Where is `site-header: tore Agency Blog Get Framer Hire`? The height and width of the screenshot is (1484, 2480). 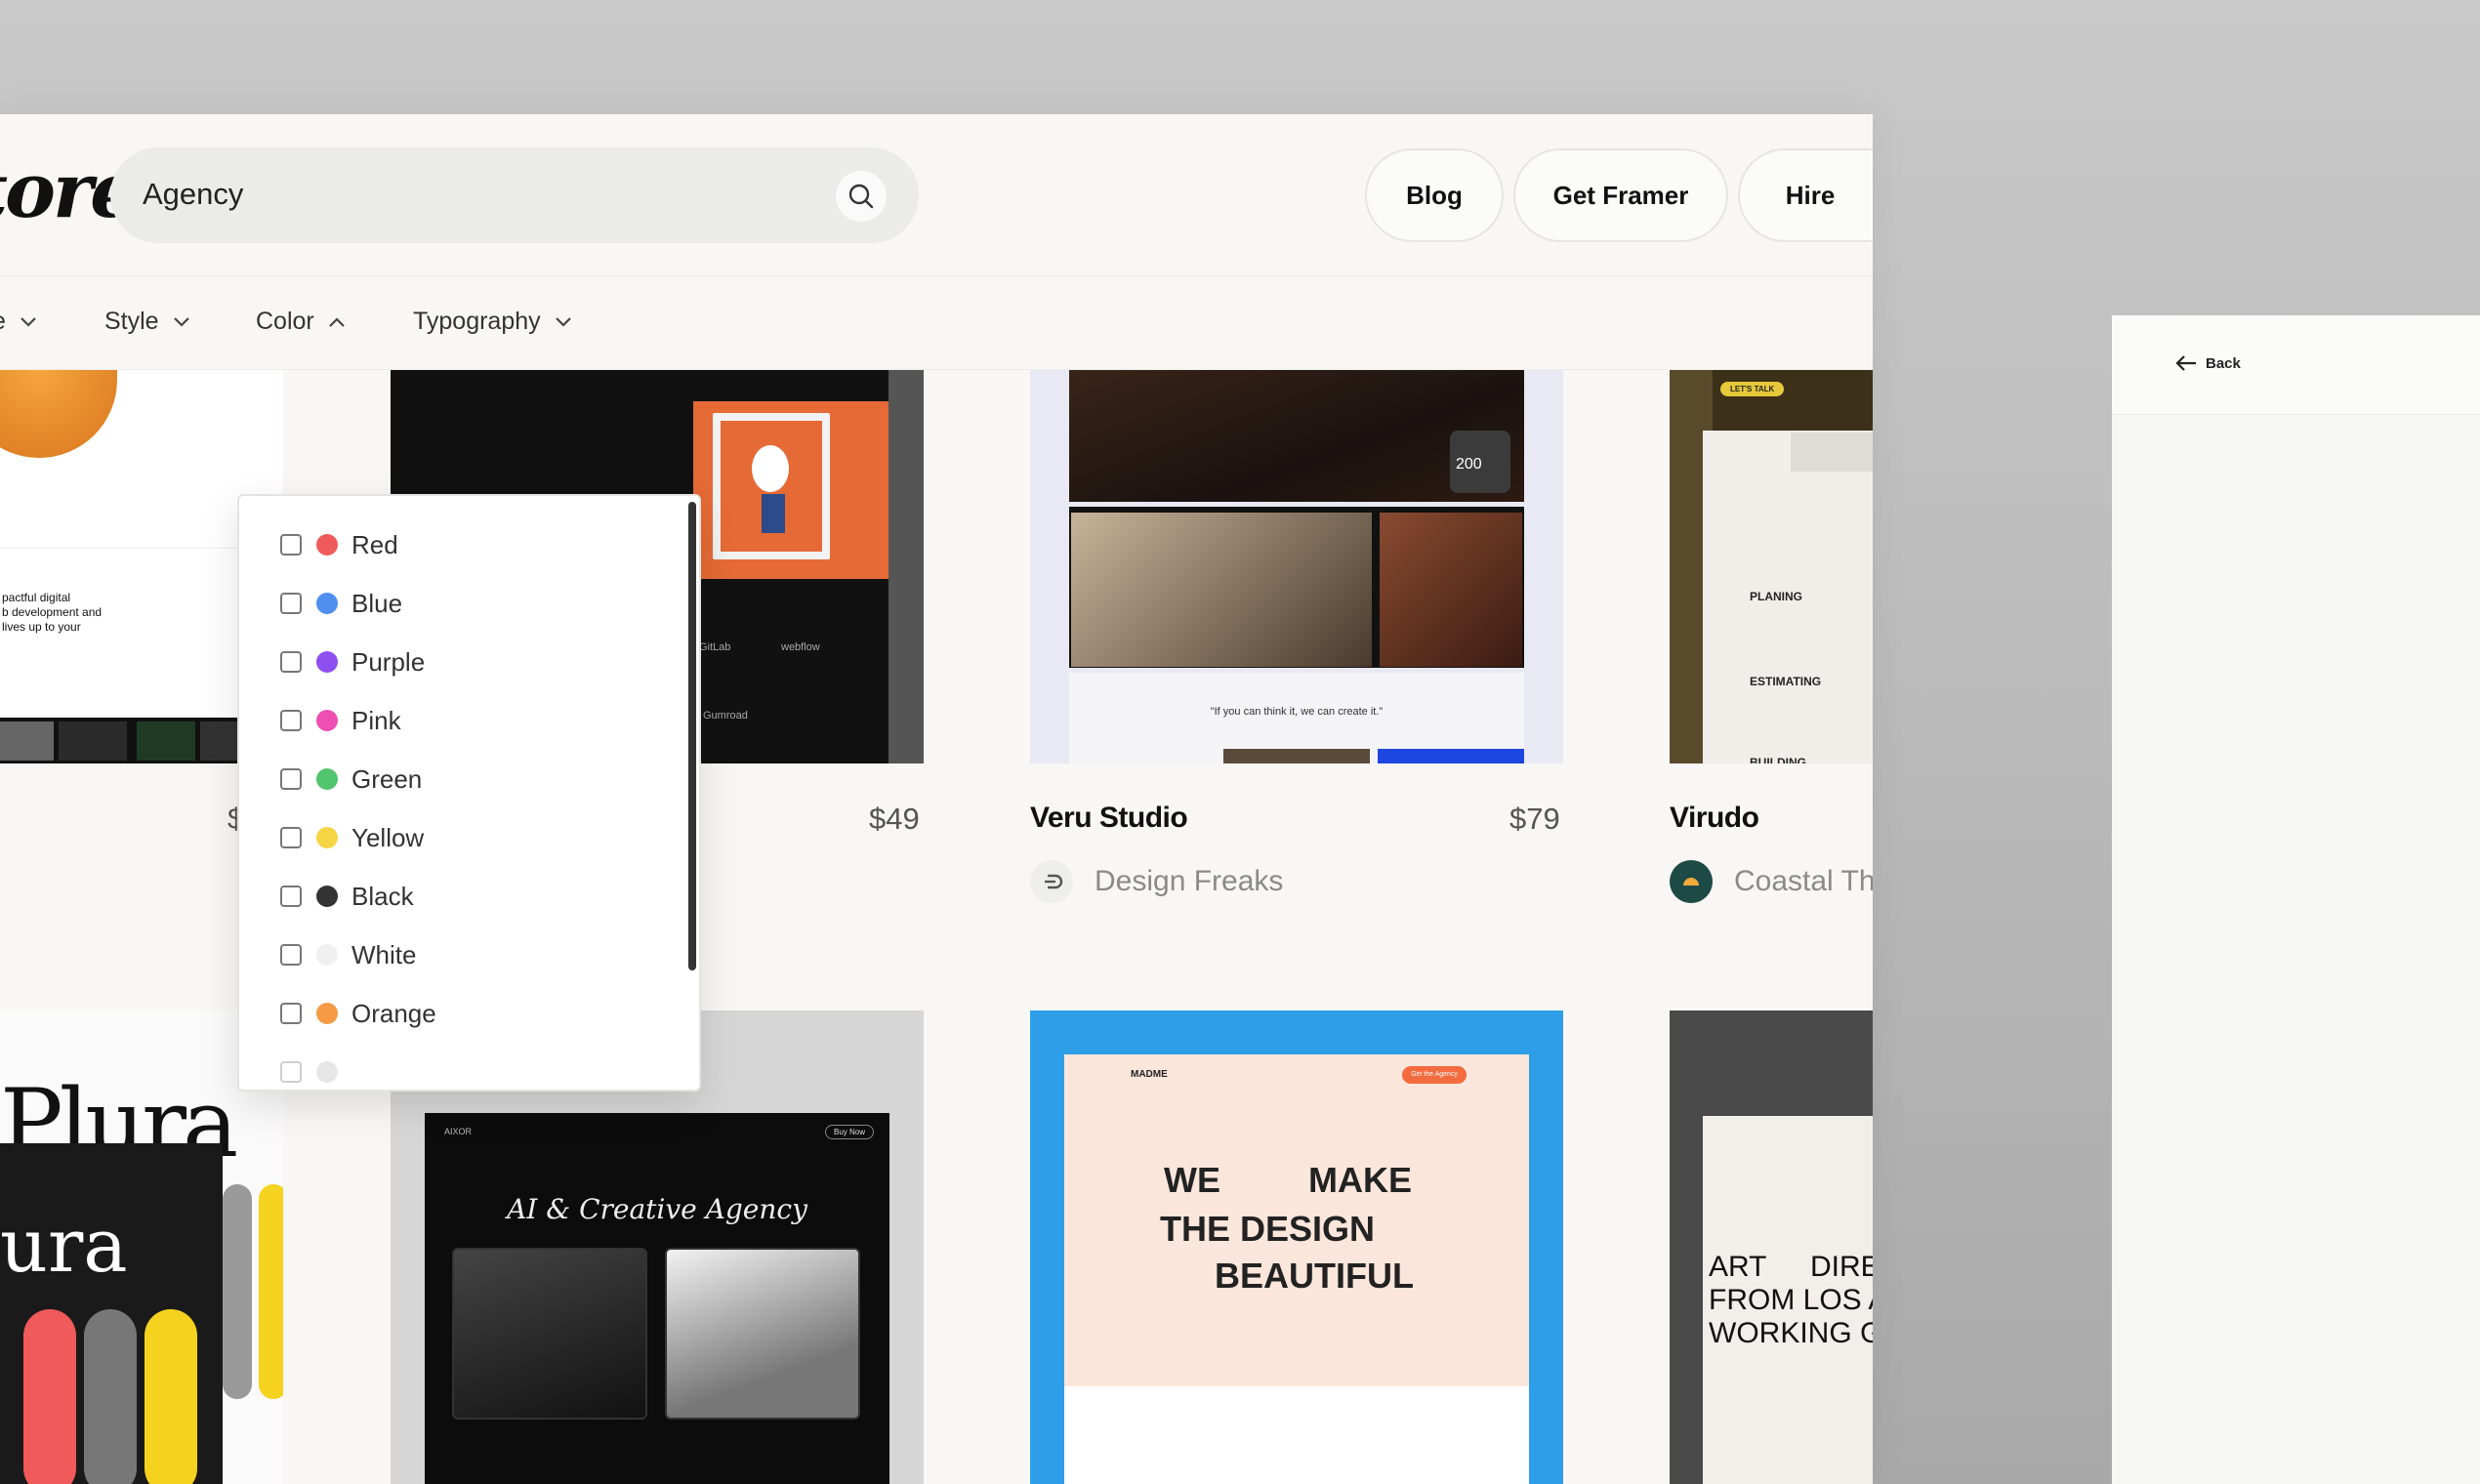
site-header: tore Agency Blog Get Framer Hire is located at coordinates (936, 195).